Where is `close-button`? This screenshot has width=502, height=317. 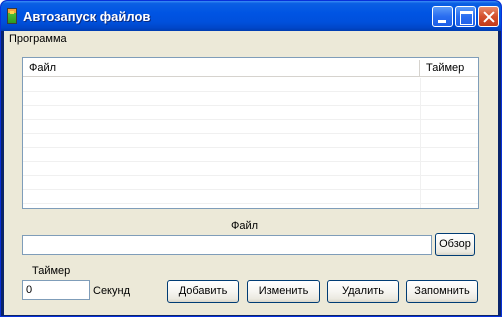 close-button is located at coordinates (488, 16).